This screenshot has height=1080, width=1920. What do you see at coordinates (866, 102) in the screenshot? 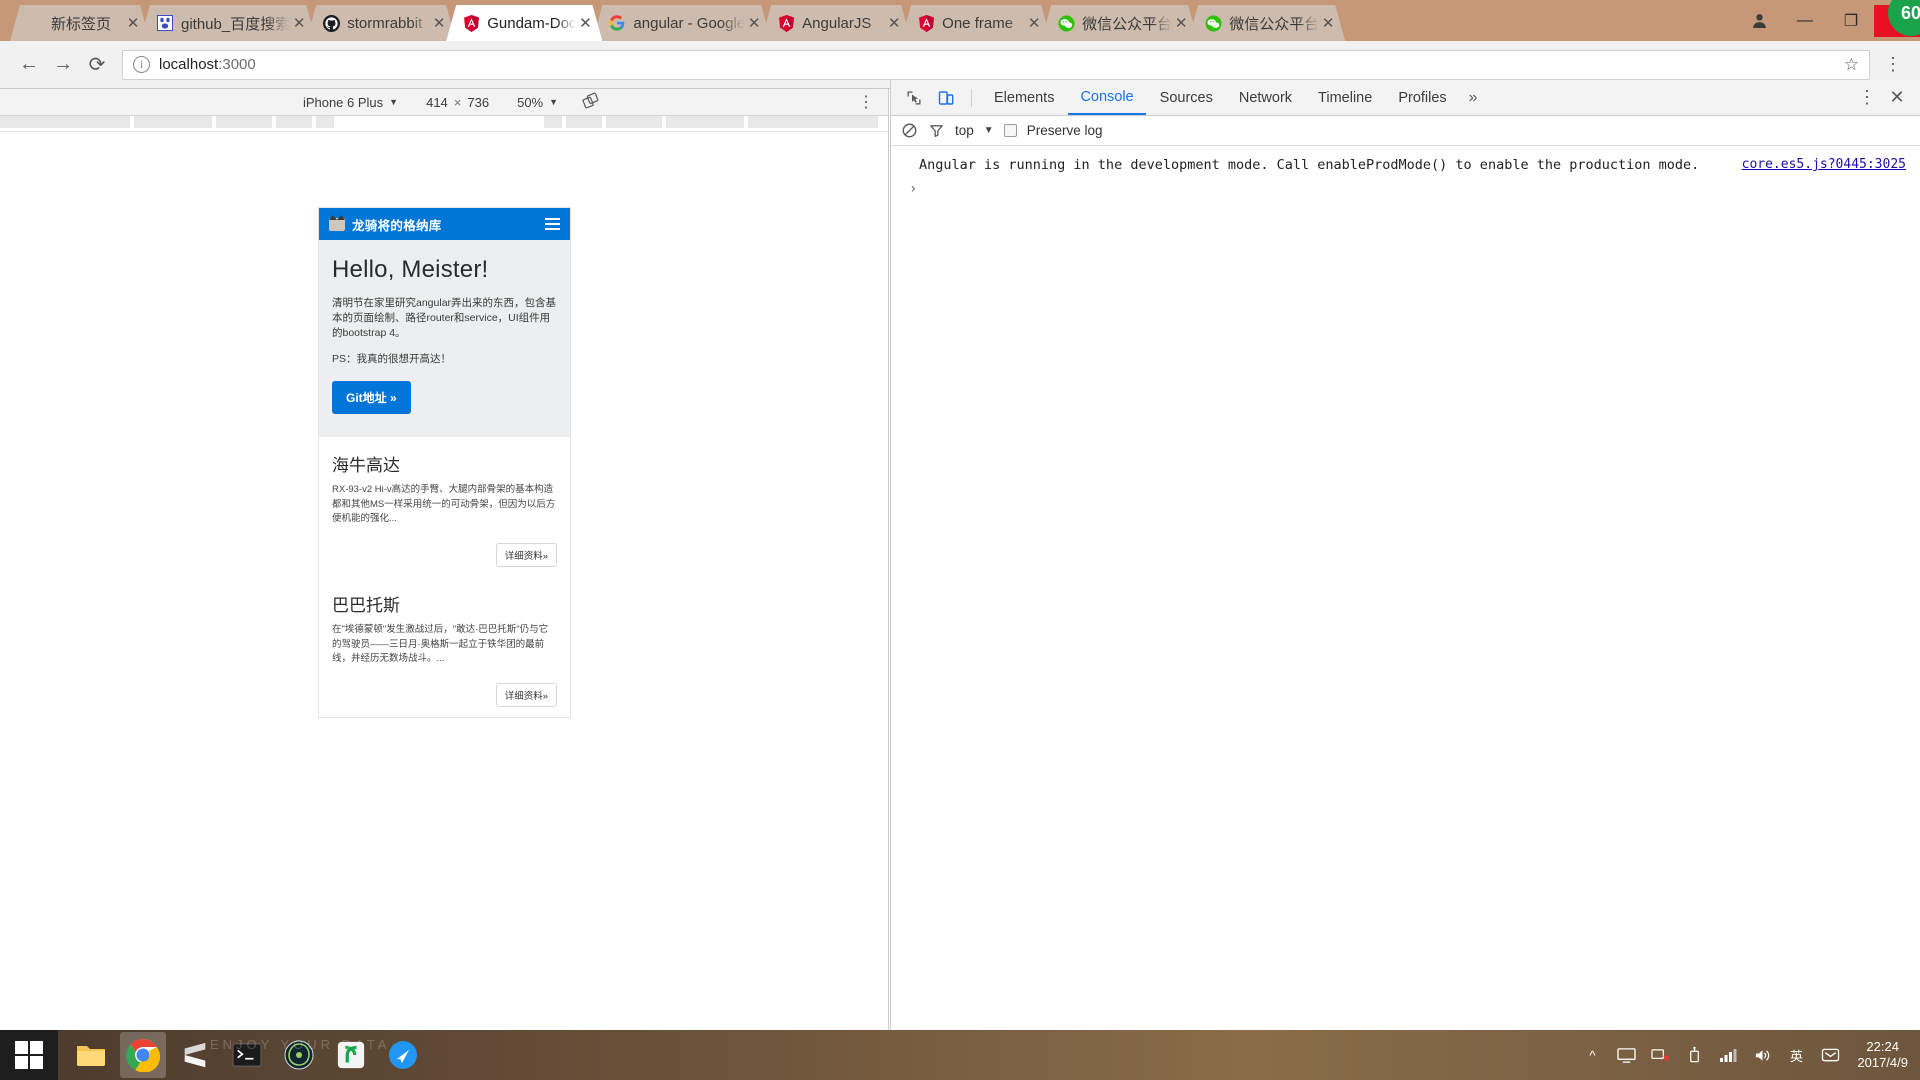
I see `device-more-options-icon: ⋮` at bounding box center [866, 102].